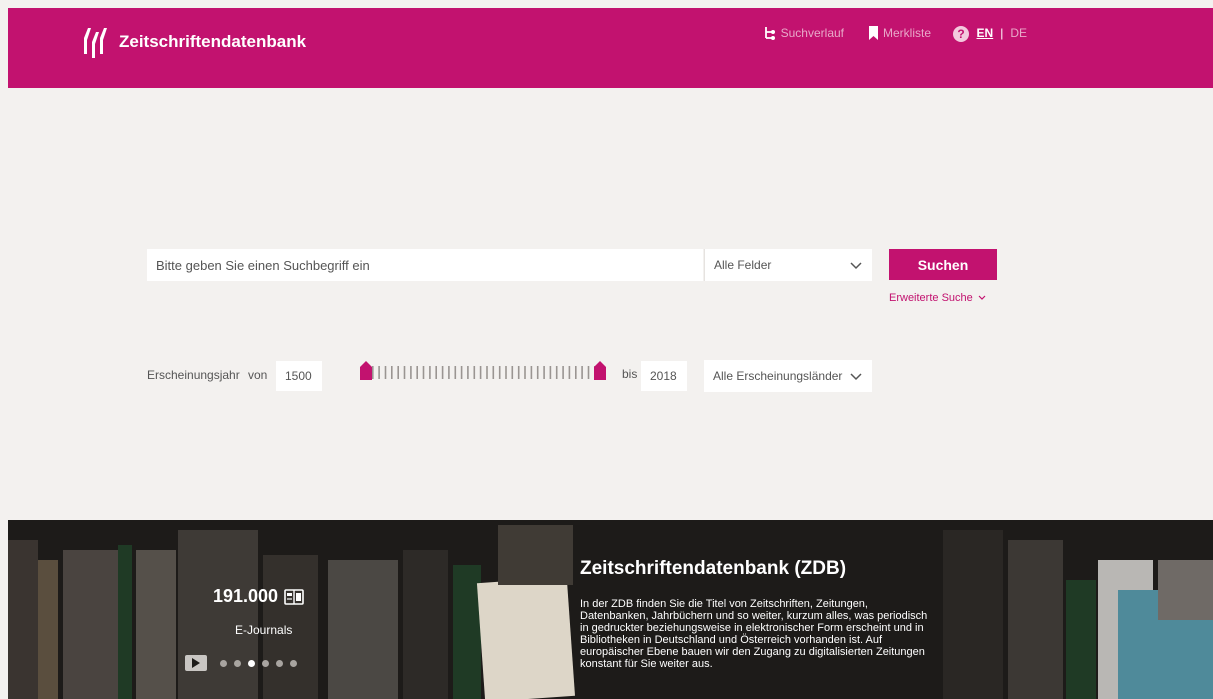 Image resolution: width=1213 pixels, height=699 pixels. What do you see at coordinates (778, 376) in the screenshot?
I see `country-select-value: Alle Erscheinungsländer` at bounding box center [778, 376].